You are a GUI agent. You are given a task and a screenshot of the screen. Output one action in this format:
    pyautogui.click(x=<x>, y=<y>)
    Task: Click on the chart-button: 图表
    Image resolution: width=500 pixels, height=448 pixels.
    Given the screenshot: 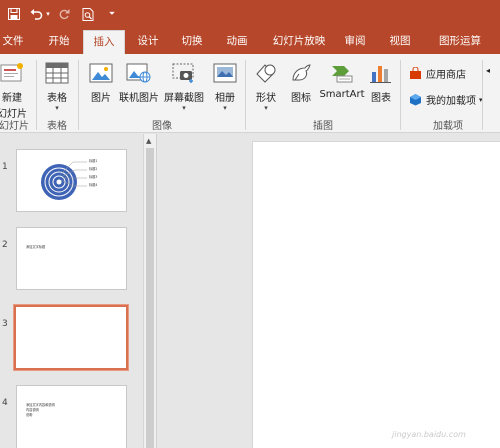 What is the action you would take?
    pyautogui.click(x=381, y=81)
    